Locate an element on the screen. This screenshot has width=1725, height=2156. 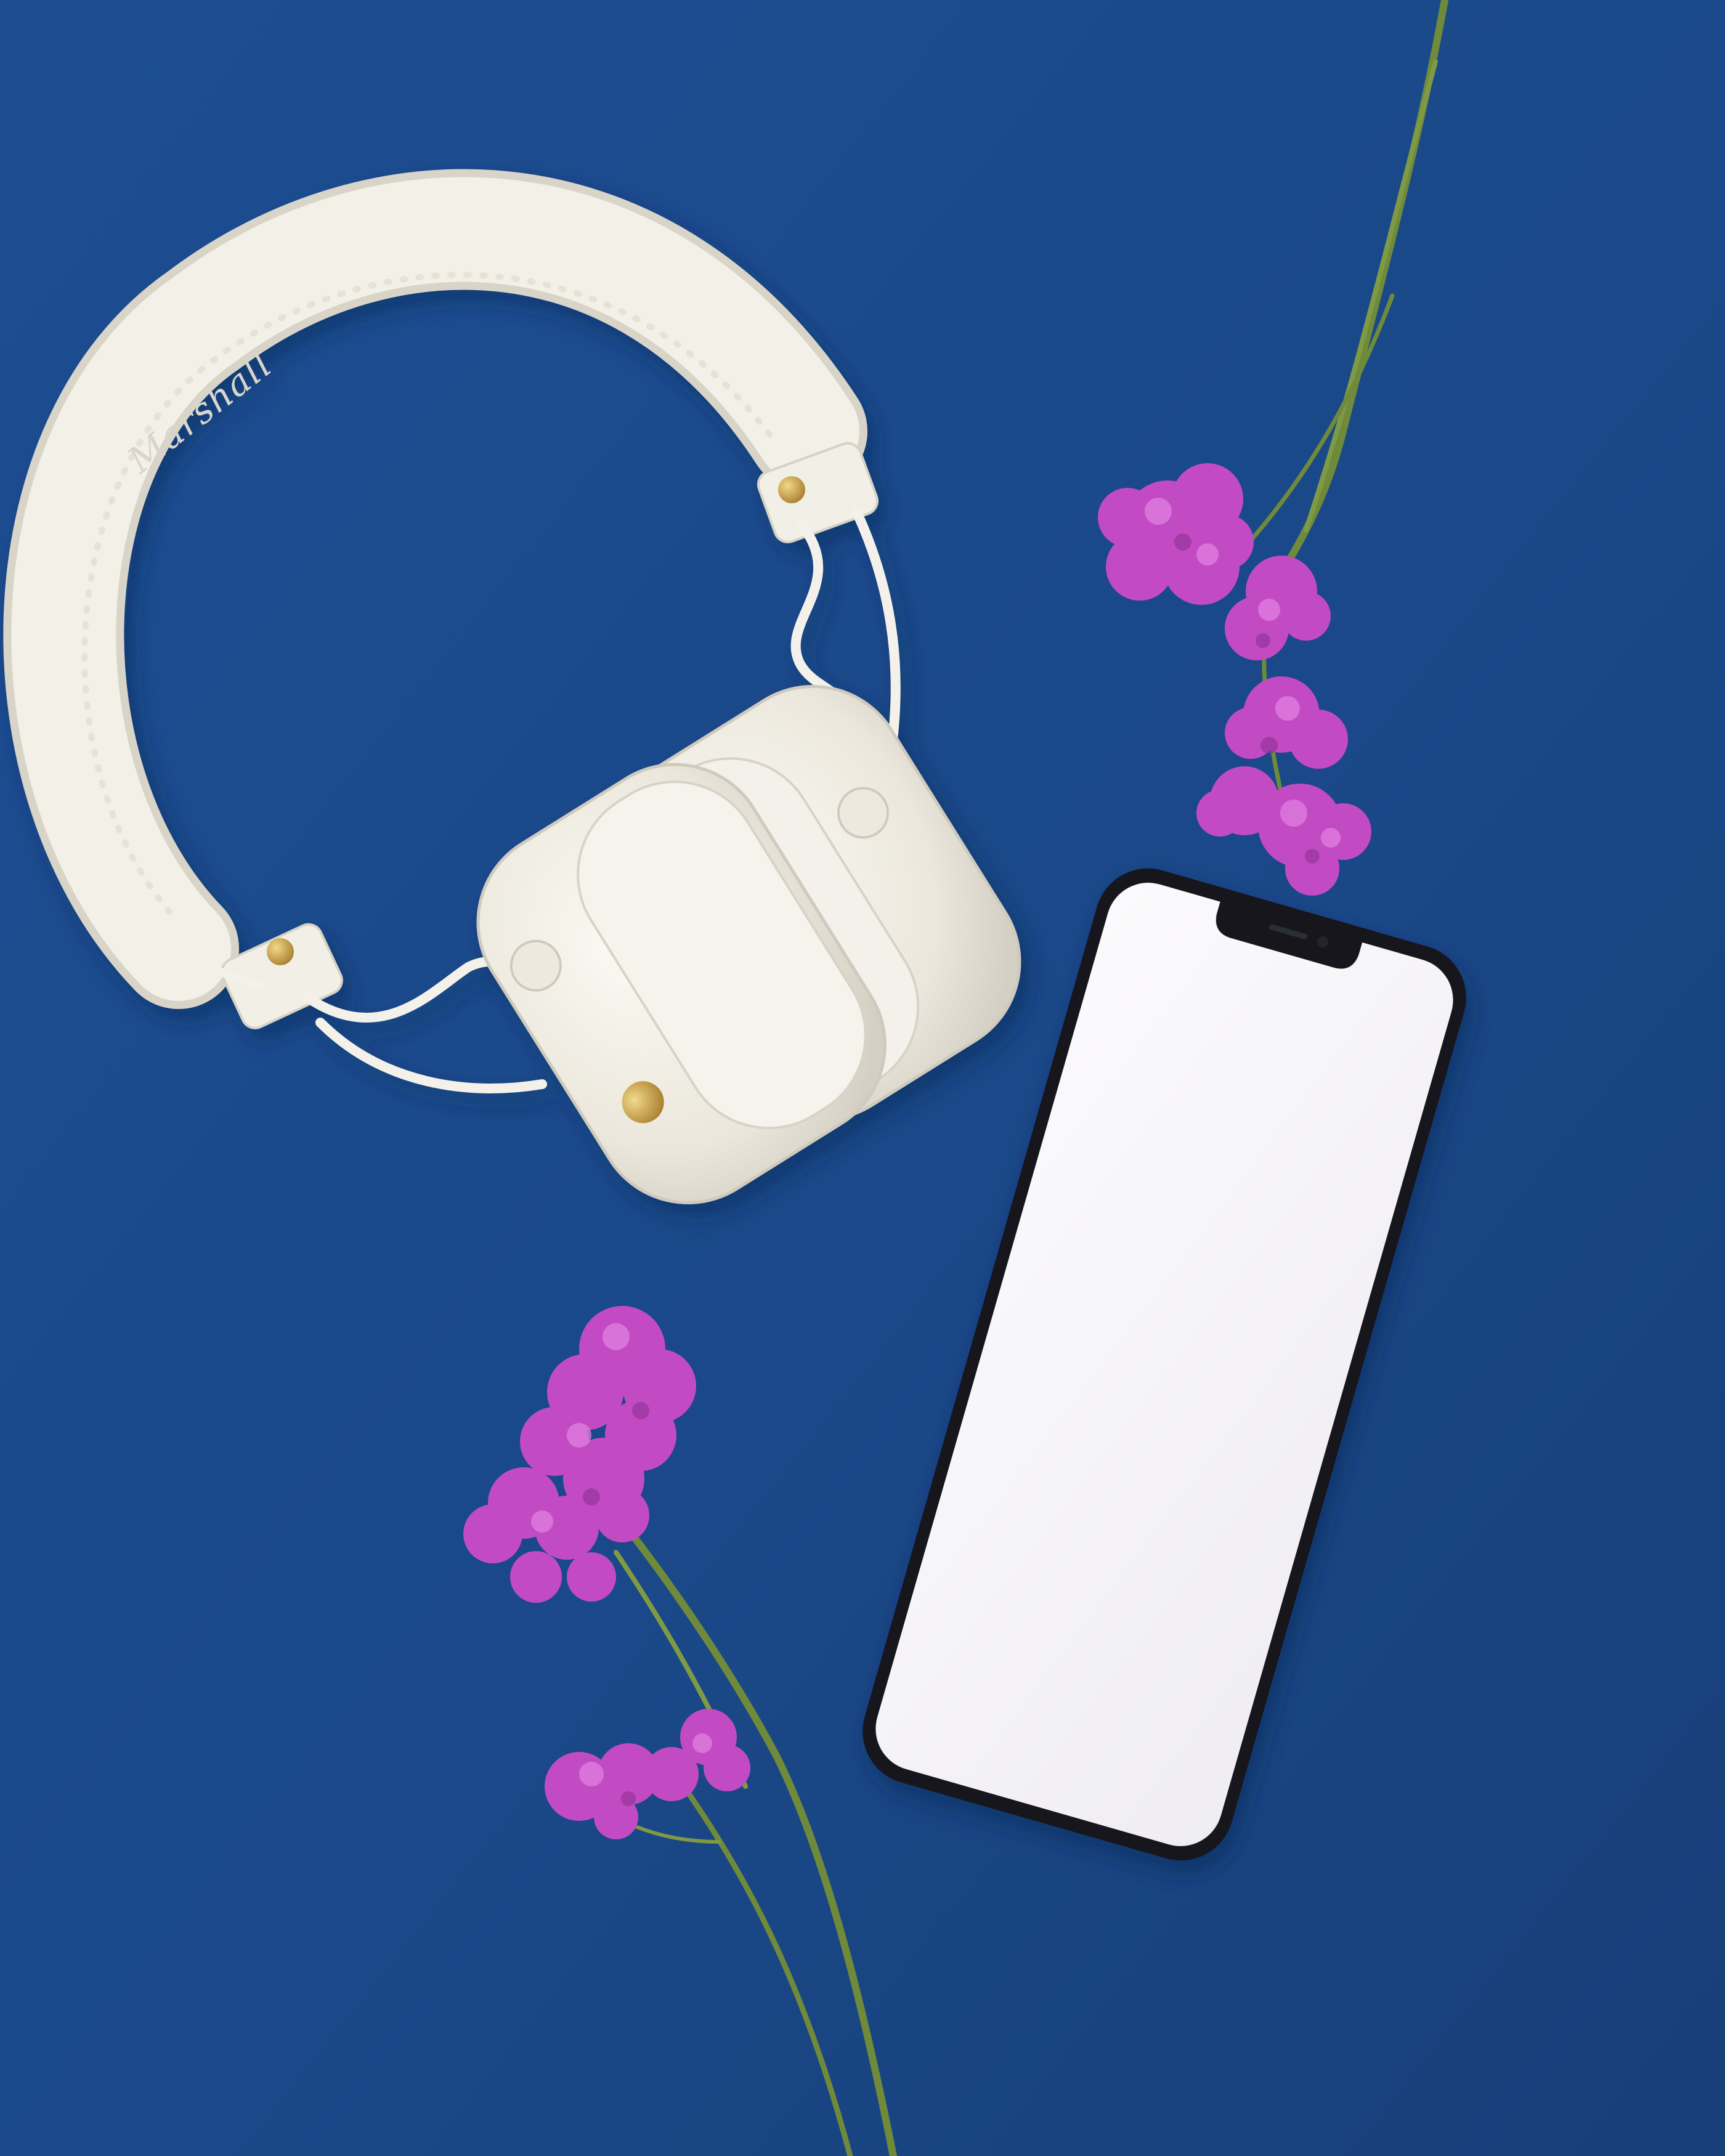
hinge-screw-left is located at coordinates (281, 951).